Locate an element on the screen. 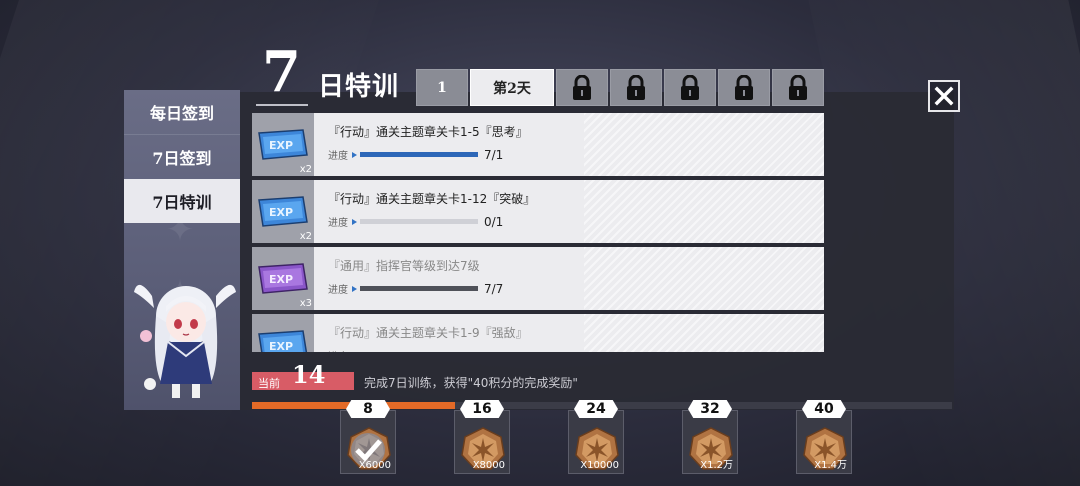  progress-value: 7/7 is located at coordinates (494, 288).